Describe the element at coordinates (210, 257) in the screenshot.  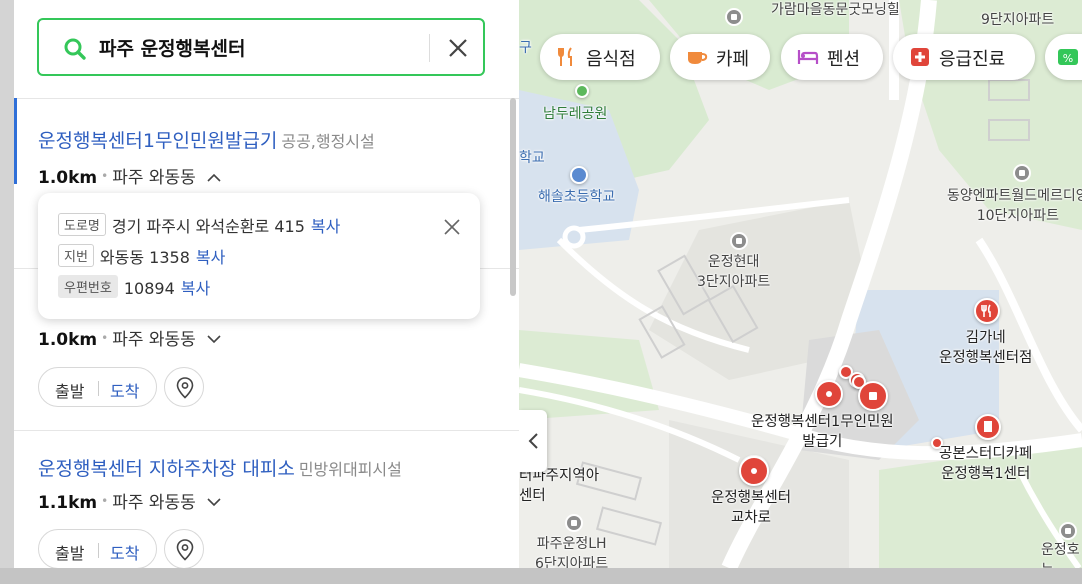
I see `copy-jibun-address-button: 복사` at that location.